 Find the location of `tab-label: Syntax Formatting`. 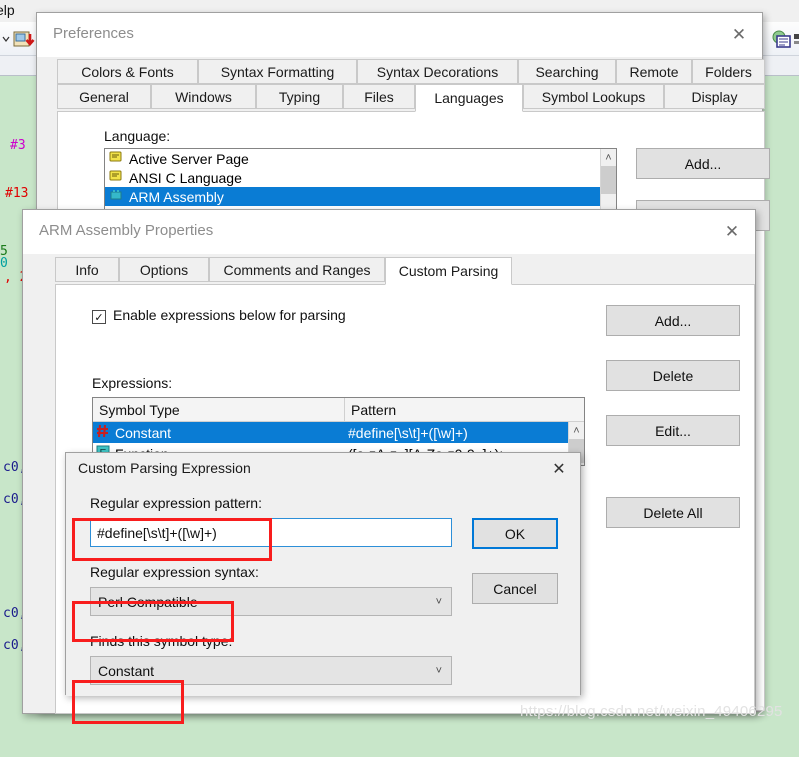

tab-label: Syntax Formatting is located at coordinates (277, 71).